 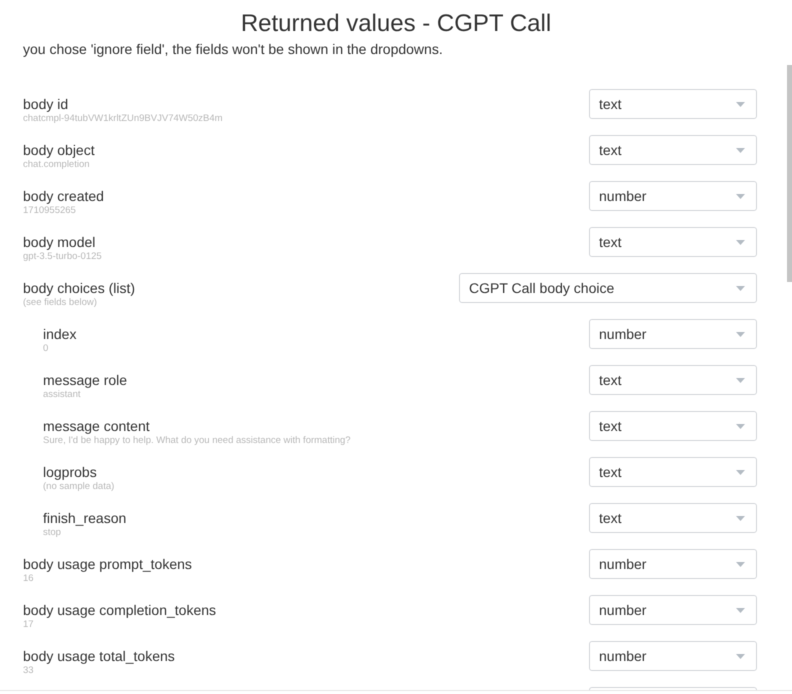 What do you see at coordinates (60, 302) in the screenshot?
I see `sample-value: (see fields below)` at bounding box center [60, 302].